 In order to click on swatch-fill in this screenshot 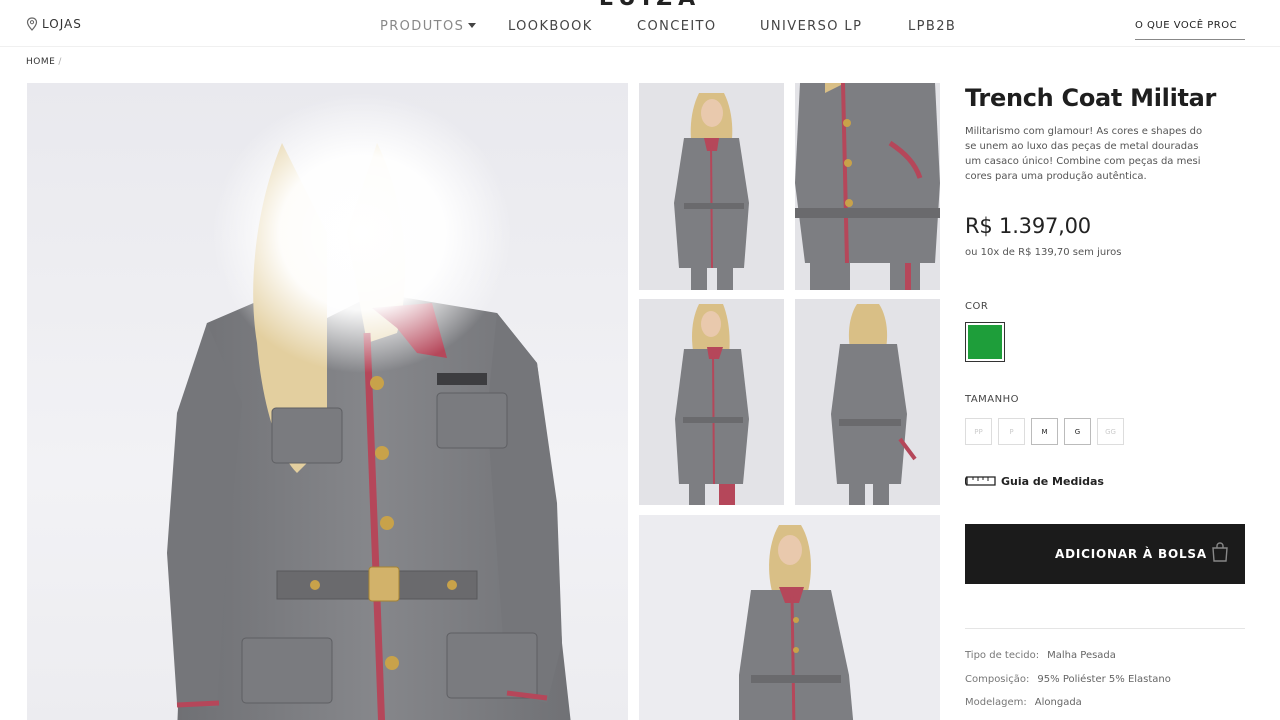, I will do `click(985, 342)`.